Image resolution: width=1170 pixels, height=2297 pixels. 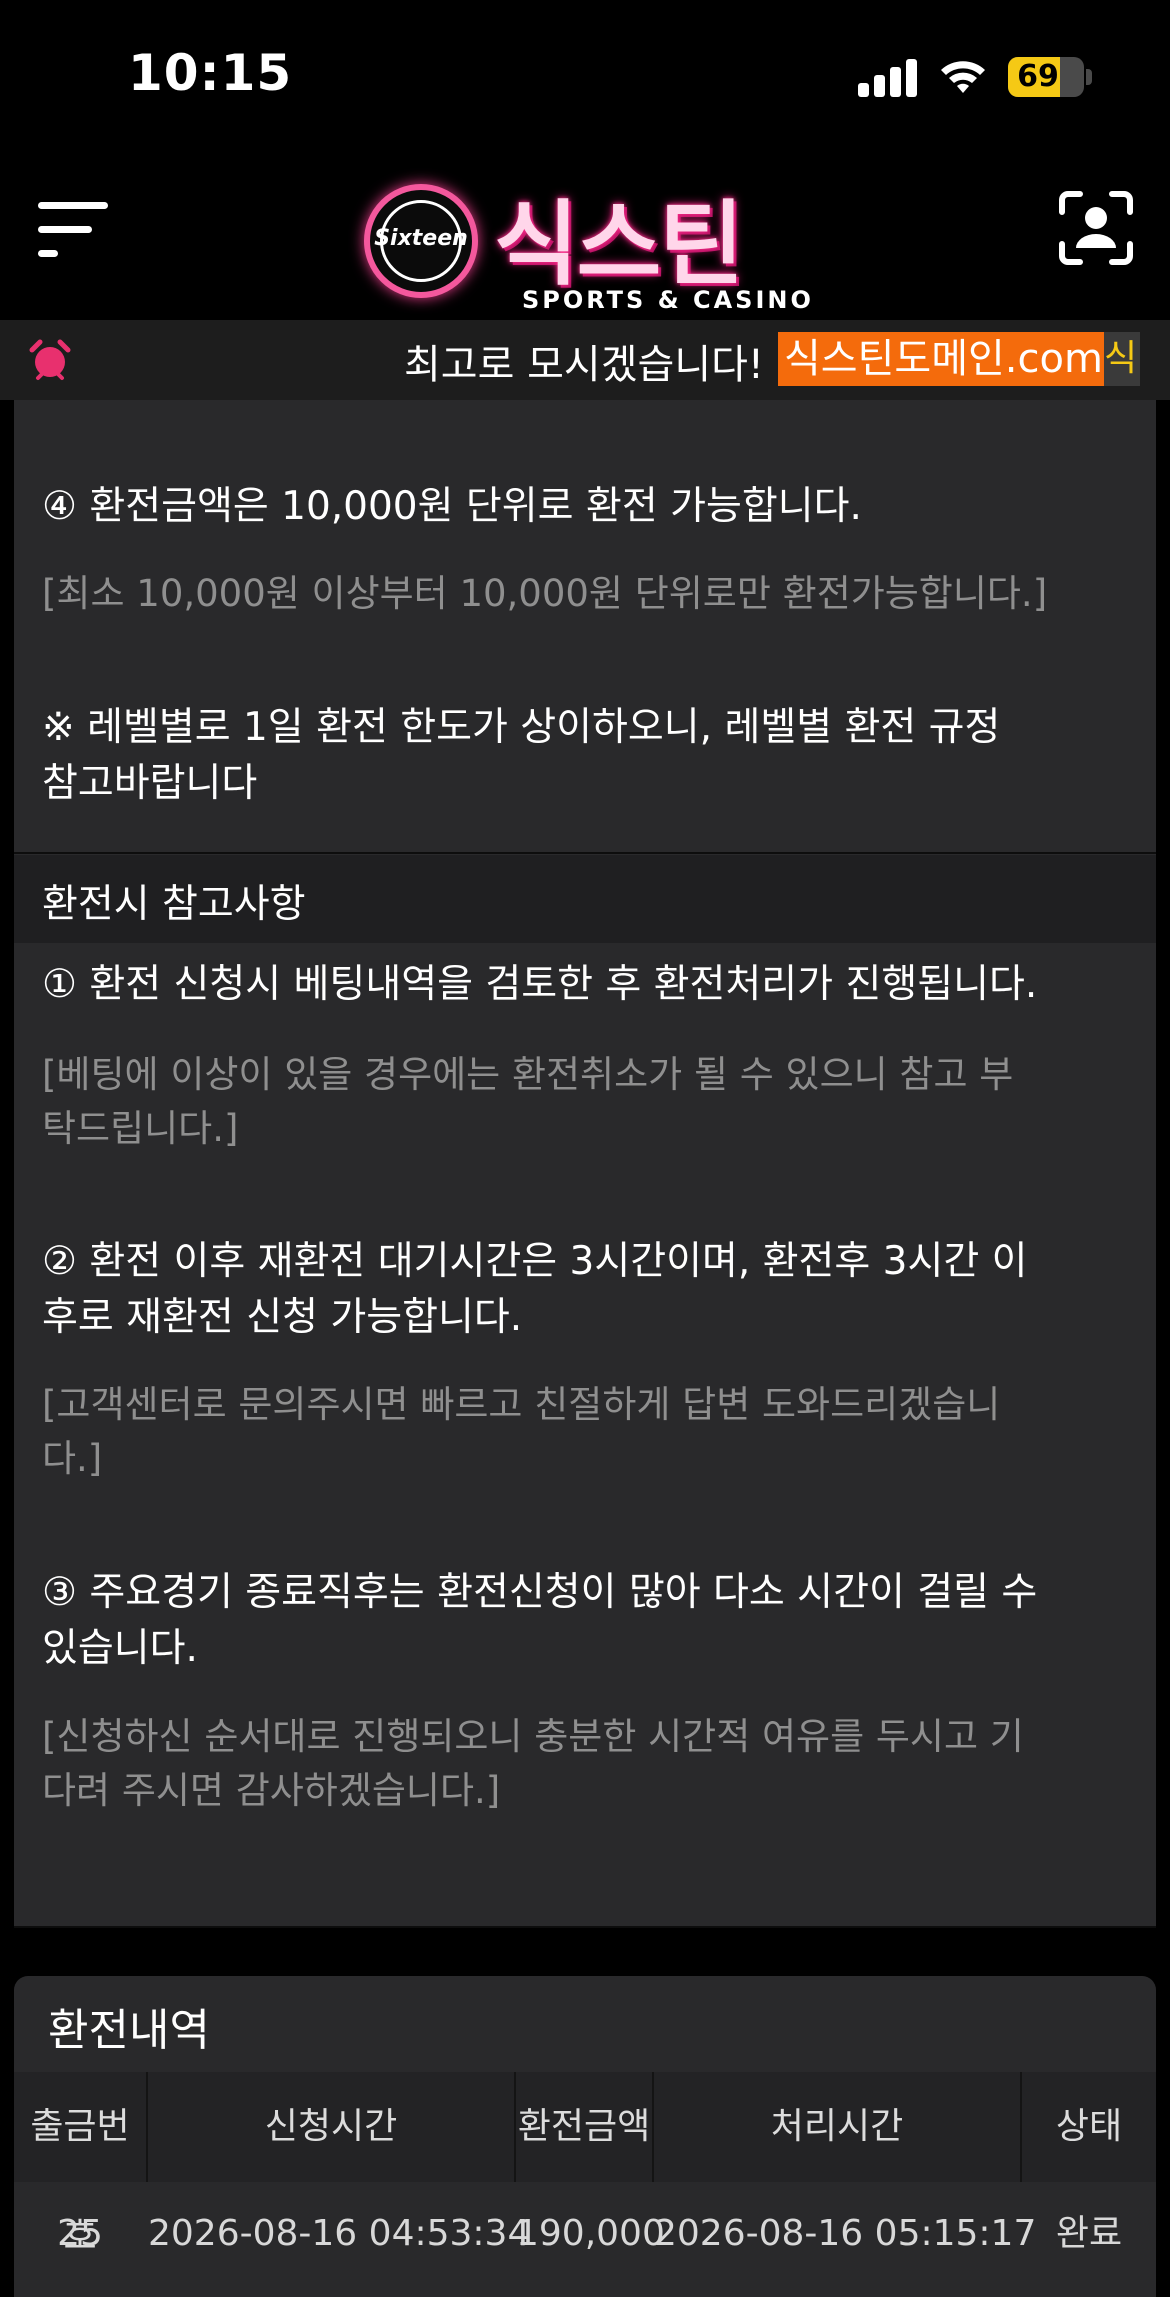 What do you see at coordinates (80, 2164) in the screenshot?
I see `column-header-id: 출금번호` at bounding box center [80, 2164].